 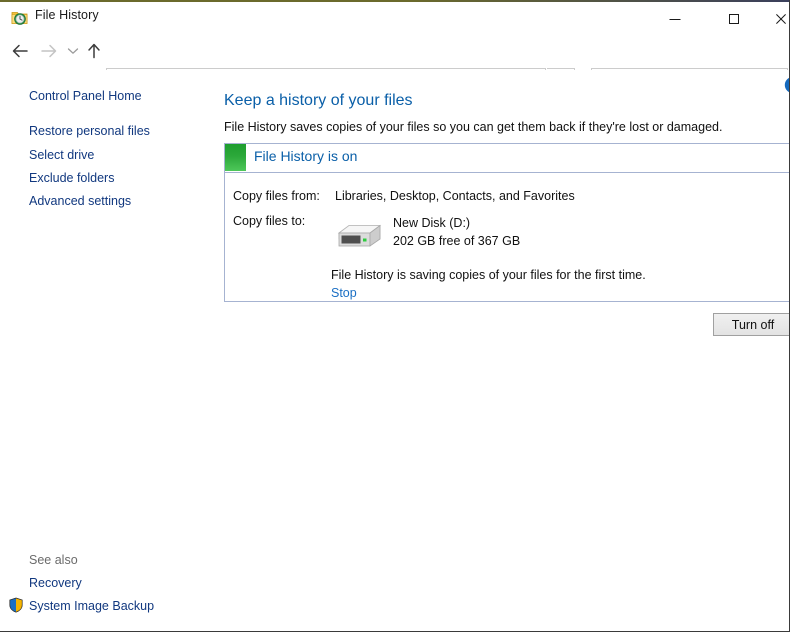 What do you see at coordinates (80, 201) in the screenshot?
I see `task-link-advanced-settings: Advanced settings` at bounding box center [80, 201].